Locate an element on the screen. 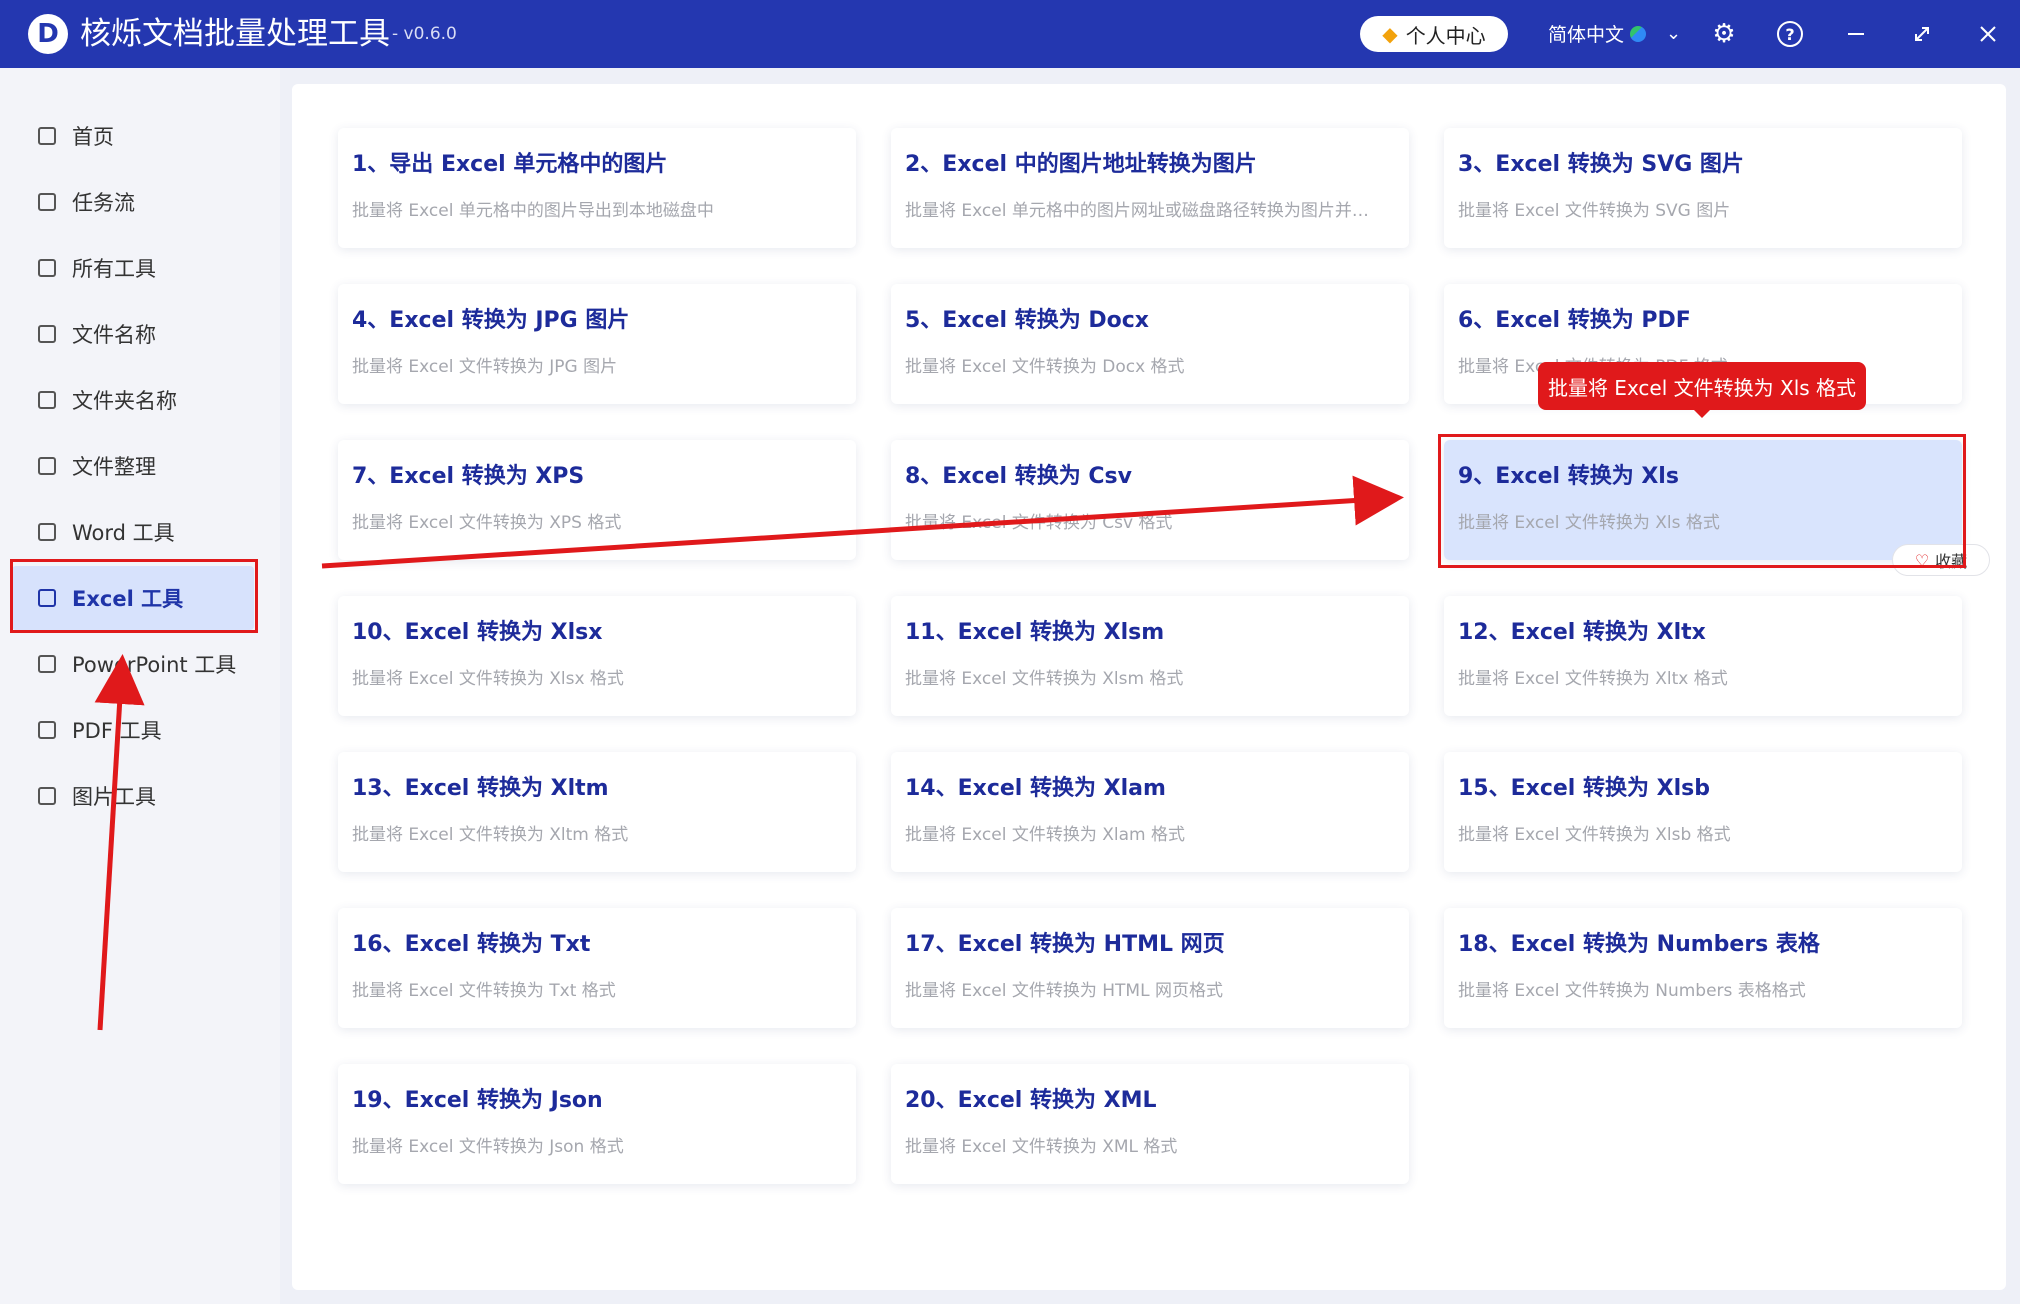 This screenshot has width=2020, height=1304. favorite-button: ♡ 收藏 is located at coordinates (1941, 560).